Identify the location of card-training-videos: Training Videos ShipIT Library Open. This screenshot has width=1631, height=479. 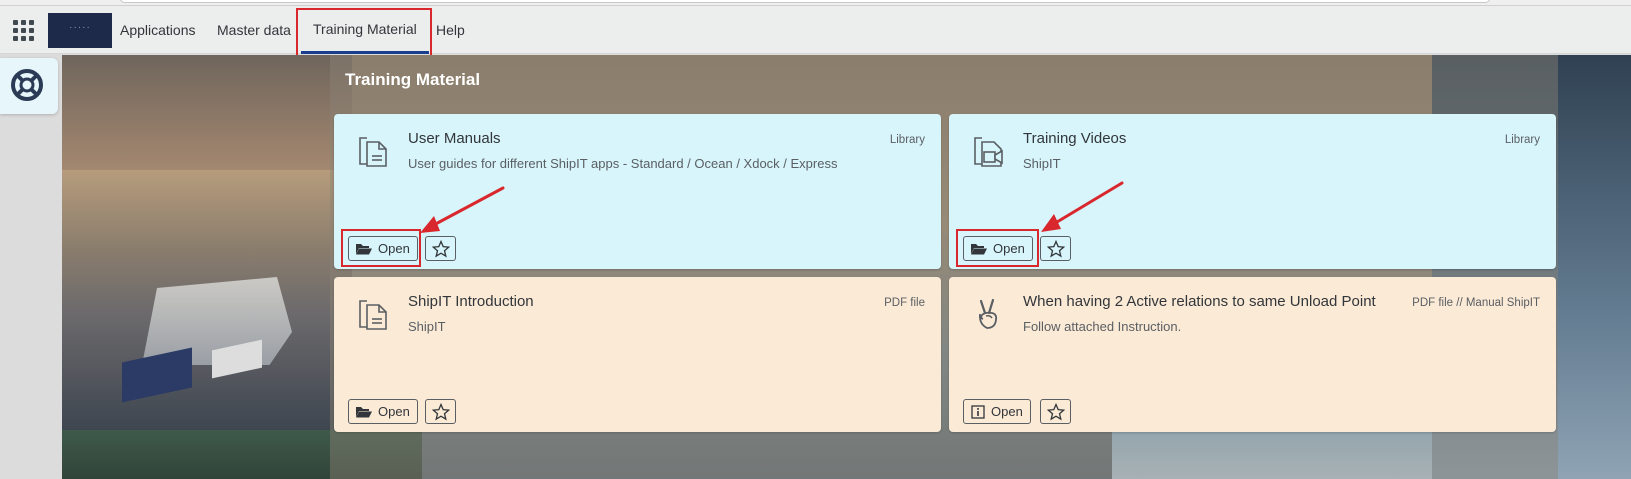
(1252, 191).